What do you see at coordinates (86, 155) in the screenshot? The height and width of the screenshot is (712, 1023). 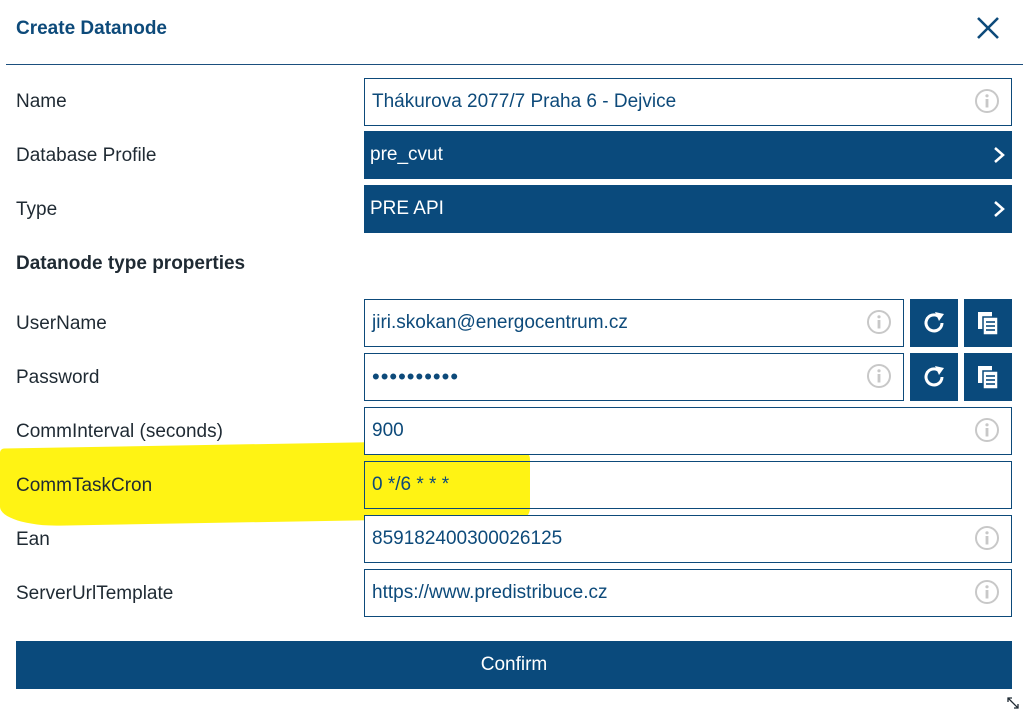 I see `database-profile-label: Database Profile` at bounding box center [86, 155].